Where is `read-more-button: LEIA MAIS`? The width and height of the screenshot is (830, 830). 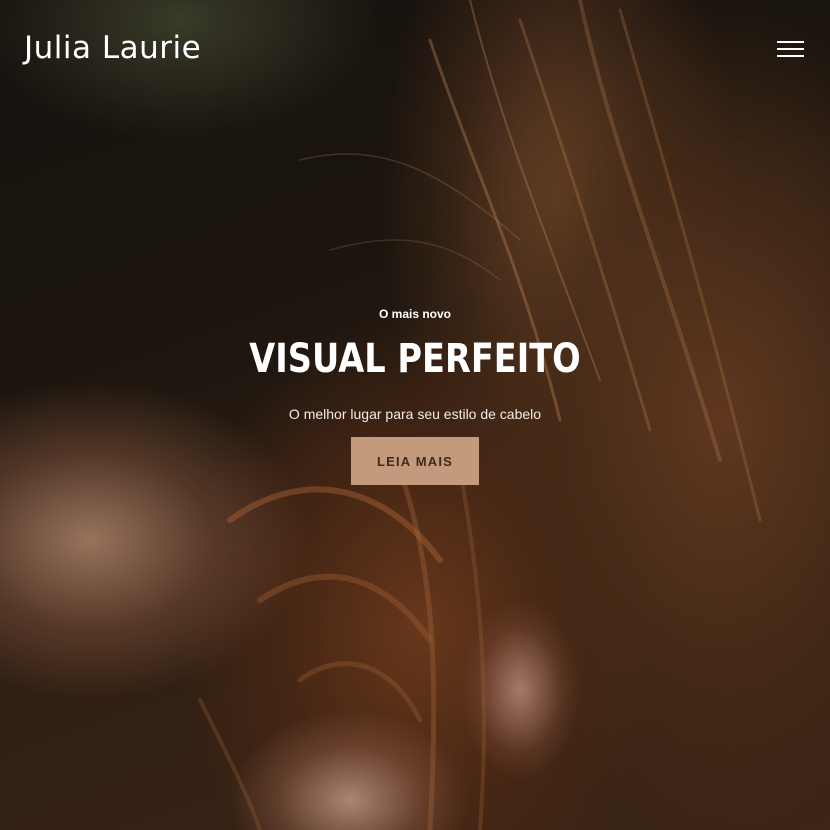 read-more-button: LEIA MAIS is located at coordinates (415, 461).